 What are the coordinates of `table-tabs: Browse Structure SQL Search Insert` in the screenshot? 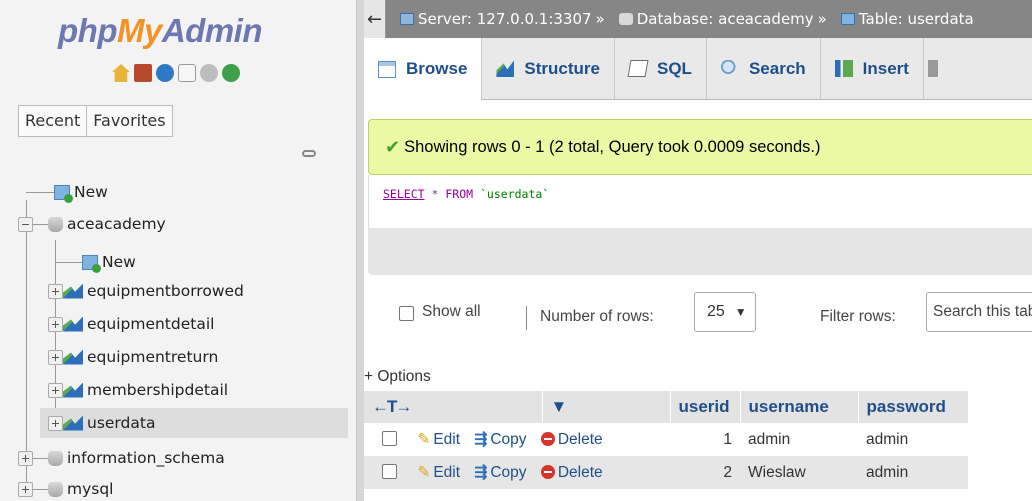 It's located at (698, 69).